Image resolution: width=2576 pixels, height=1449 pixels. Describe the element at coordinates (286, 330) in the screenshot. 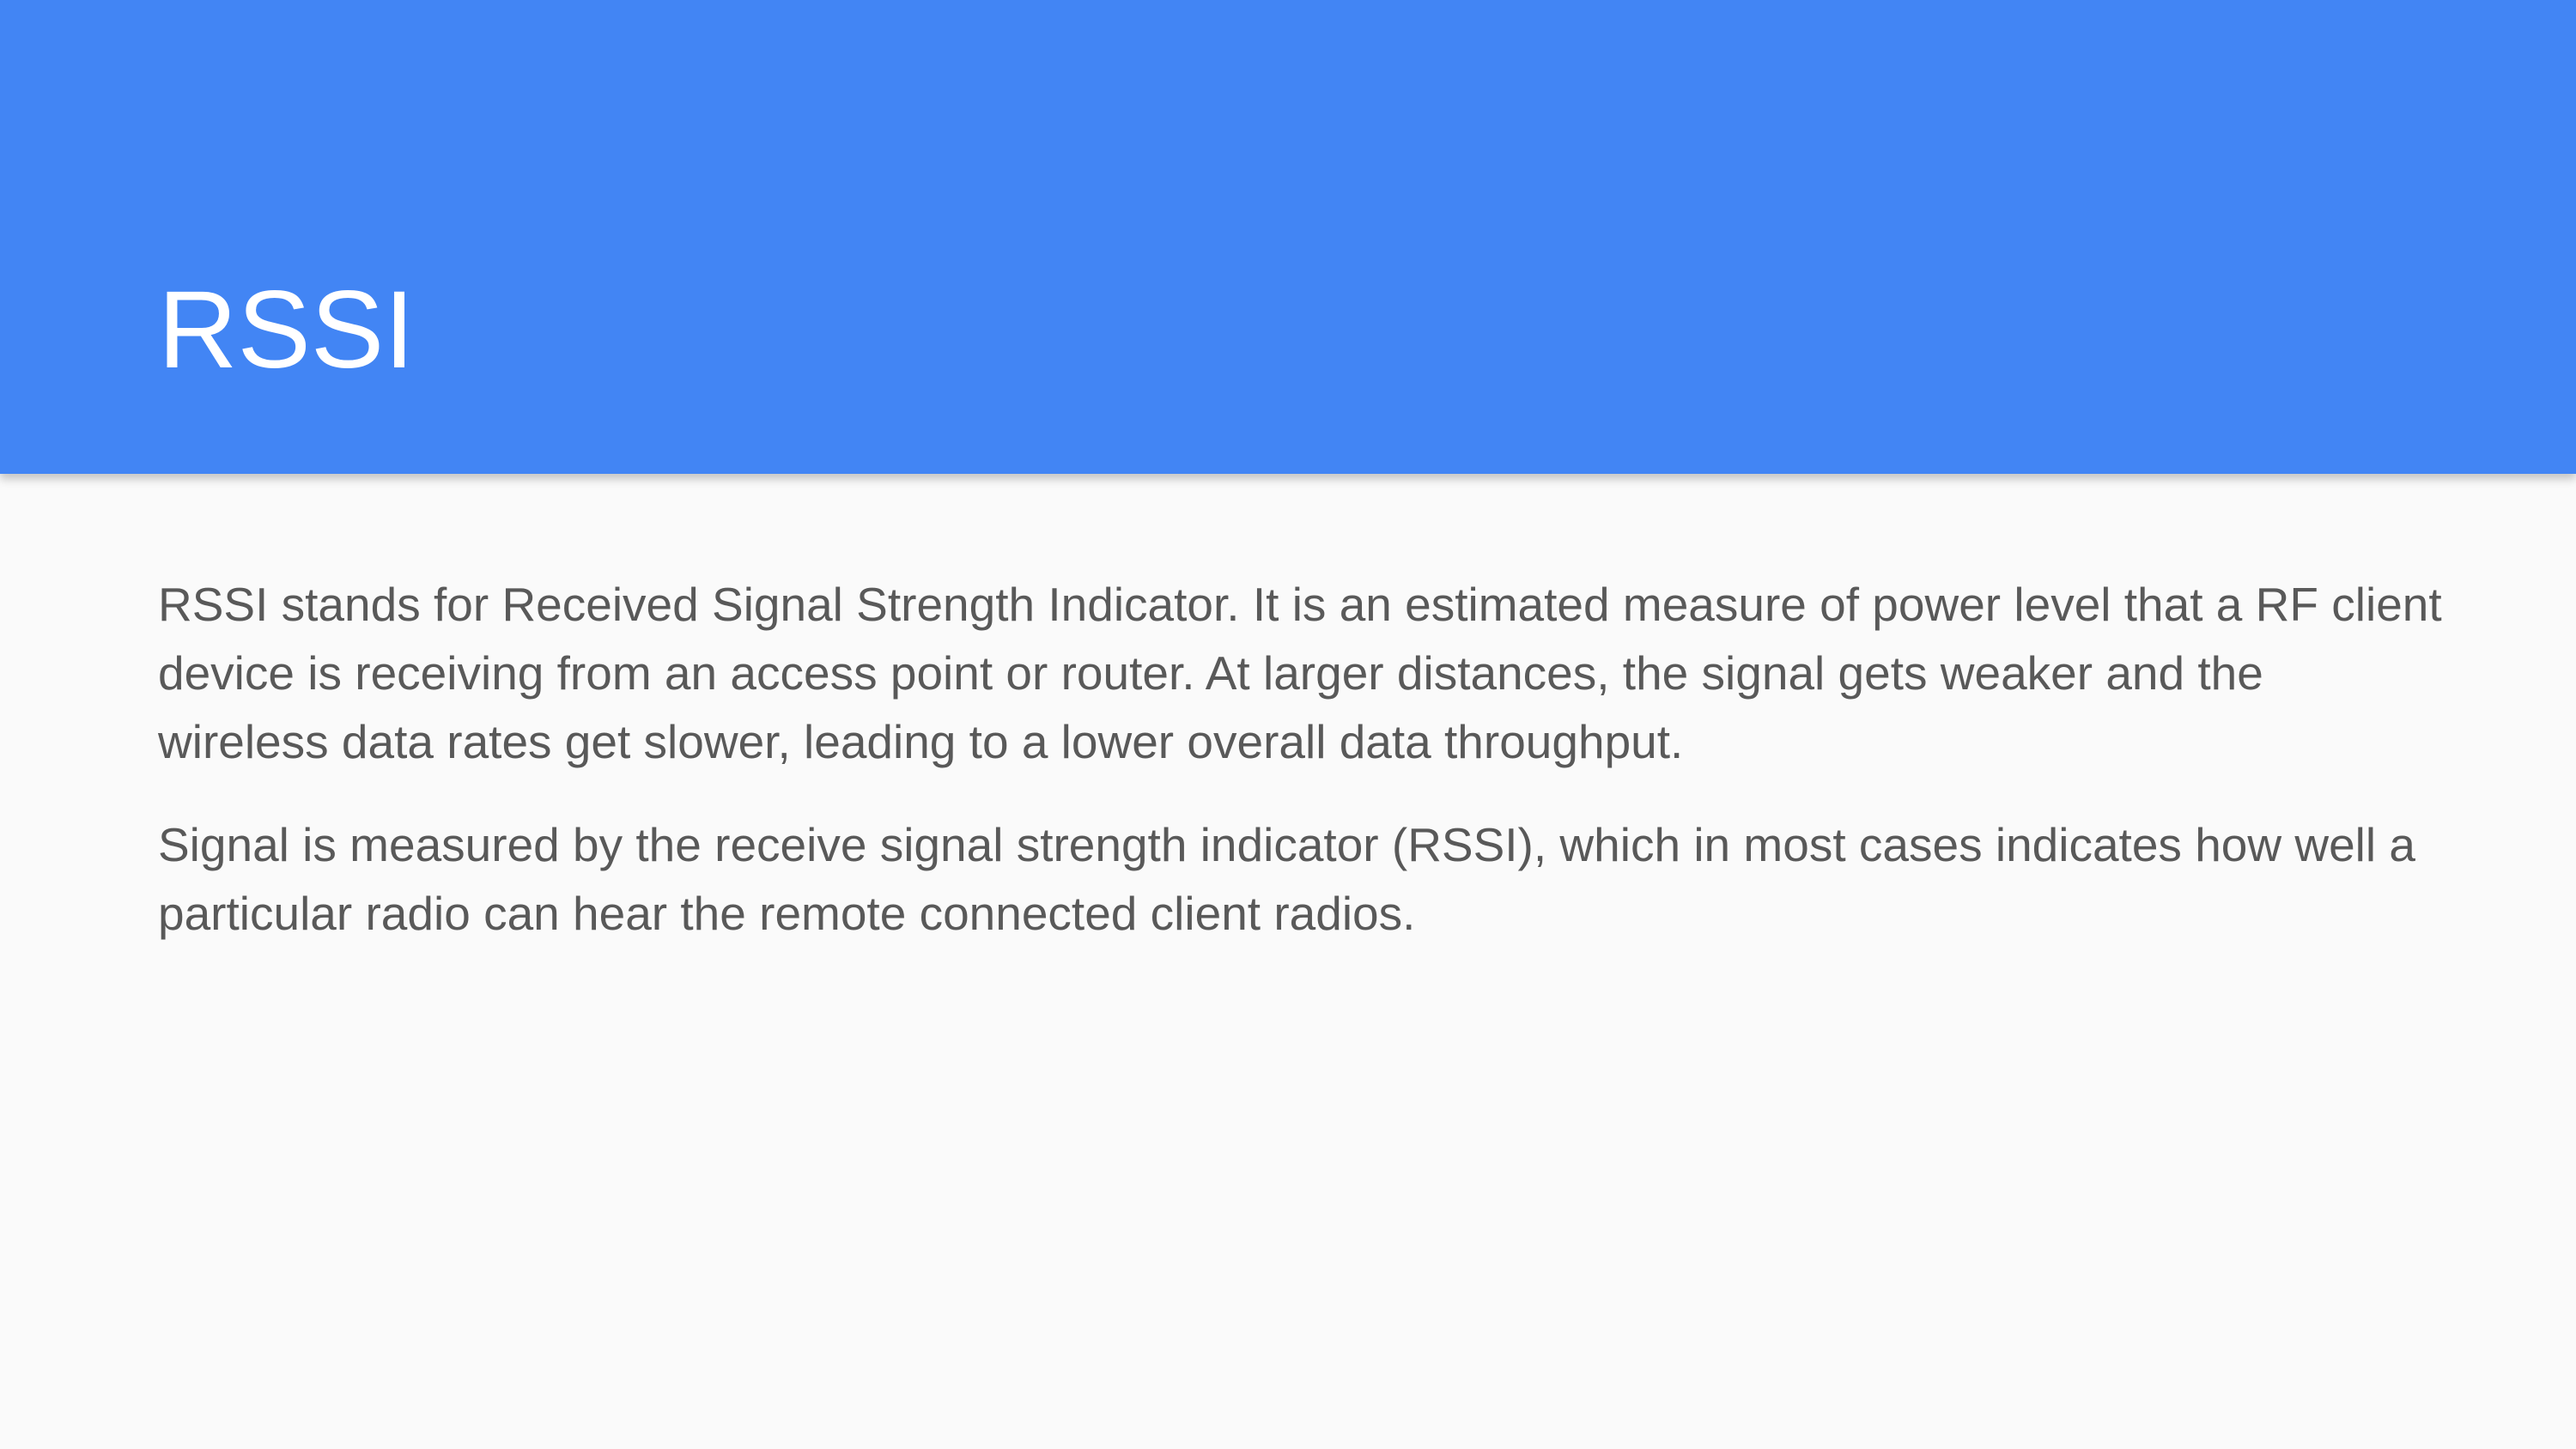

I see `slide-title: RSSI` at that location.